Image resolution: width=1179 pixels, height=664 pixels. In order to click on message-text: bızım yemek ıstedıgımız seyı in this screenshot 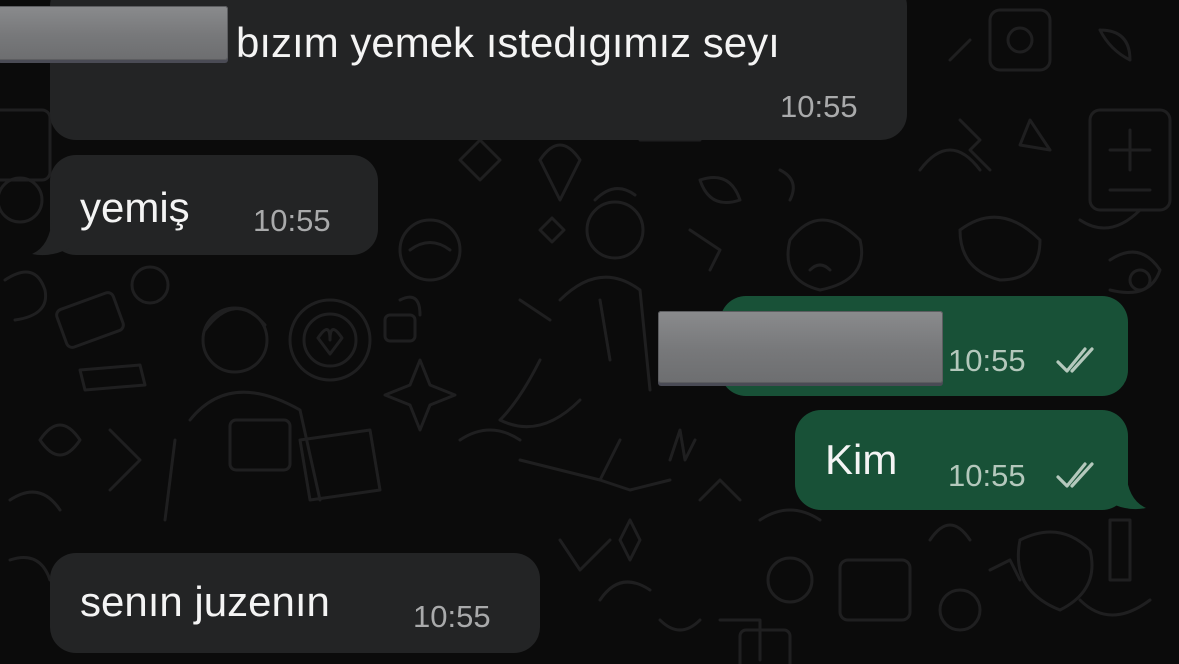, I will do `click(508, 42)`.